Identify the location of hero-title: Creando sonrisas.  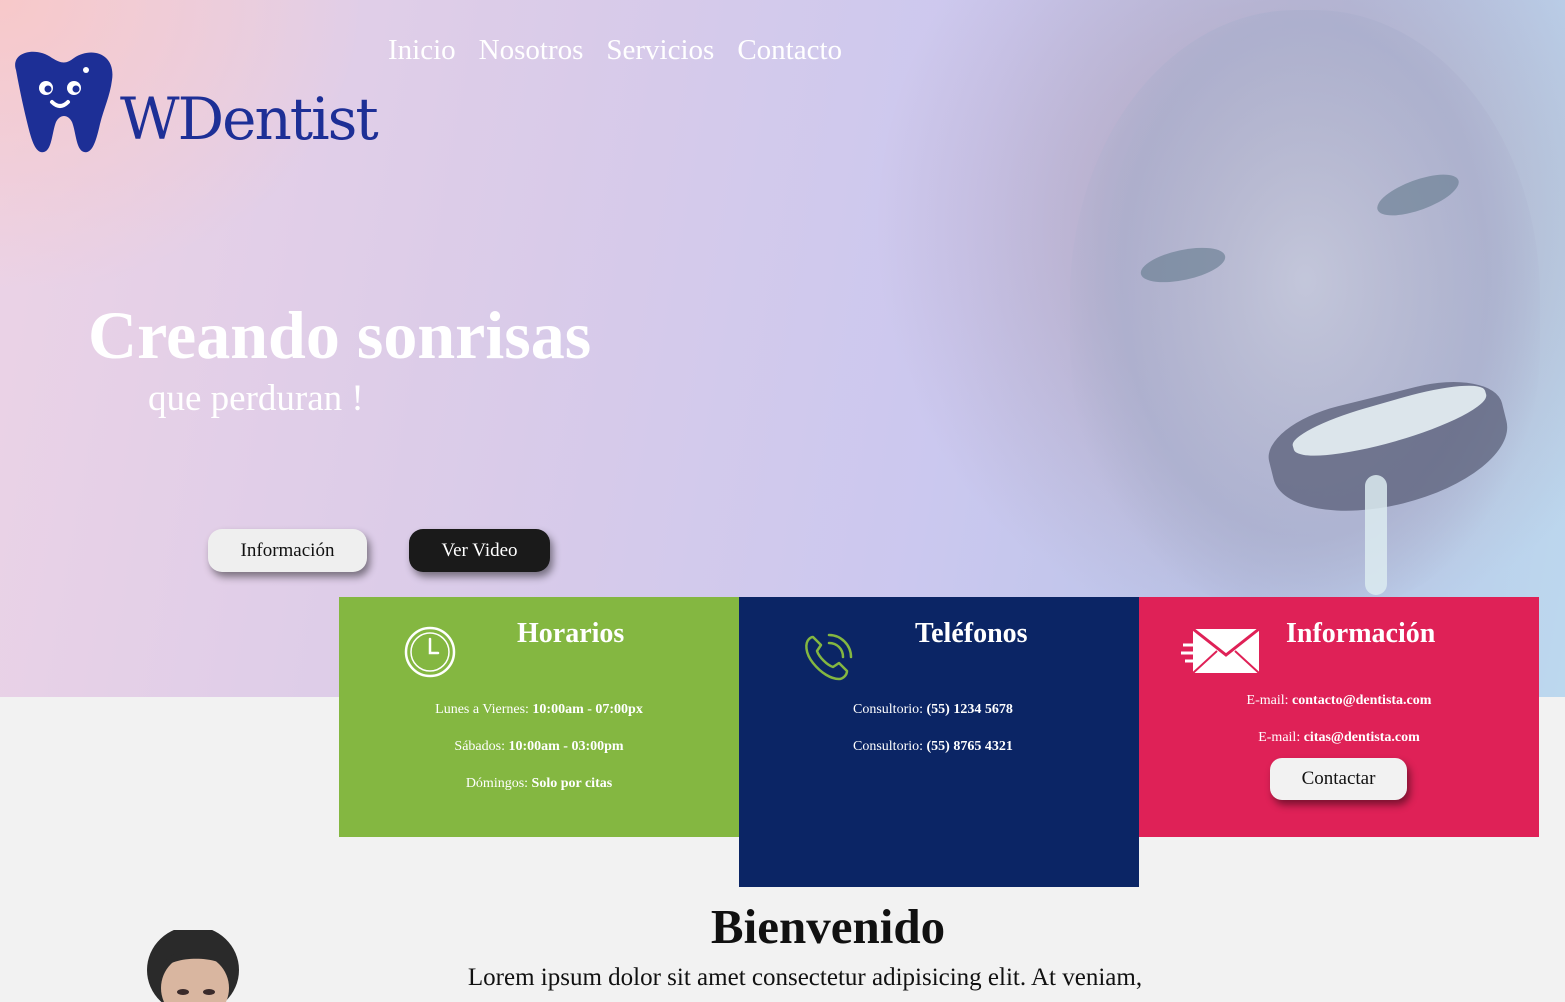
(340, 335).